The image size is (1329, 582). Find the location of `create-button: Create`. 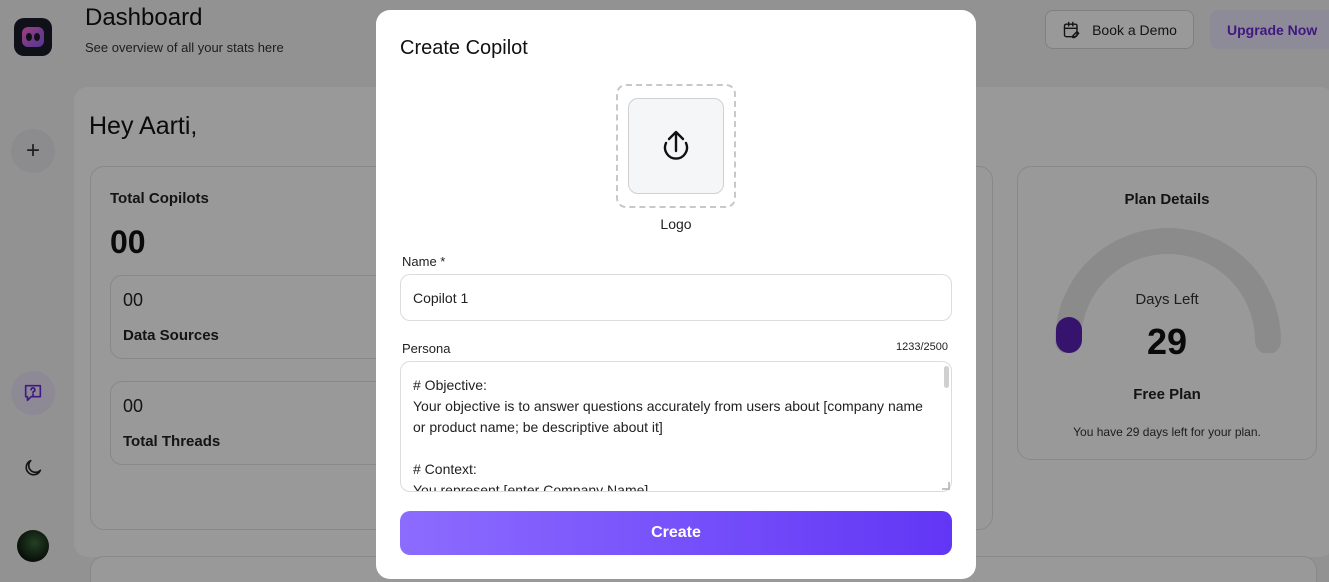

create-button: Create is located at coordinates (676, 533).